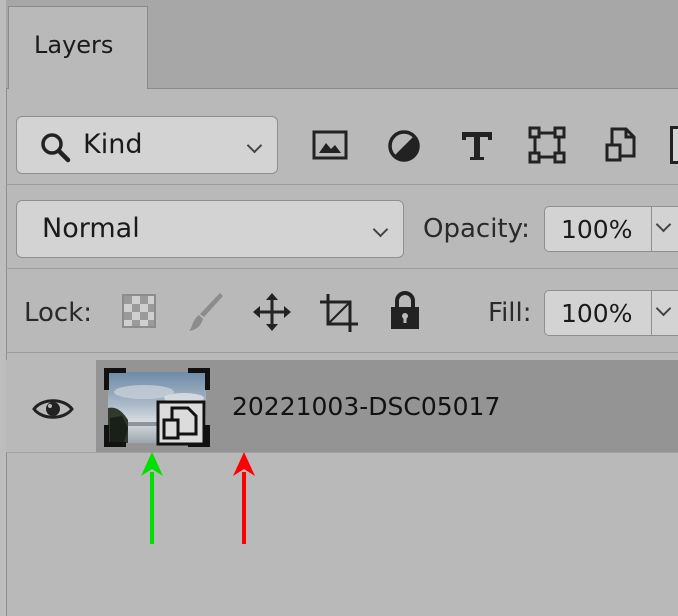 The height and width of the screenshot is (616, 678). Describe the element at coordinates (157, 407) in the screenshot. I see `layer-thumbnail` at that location.